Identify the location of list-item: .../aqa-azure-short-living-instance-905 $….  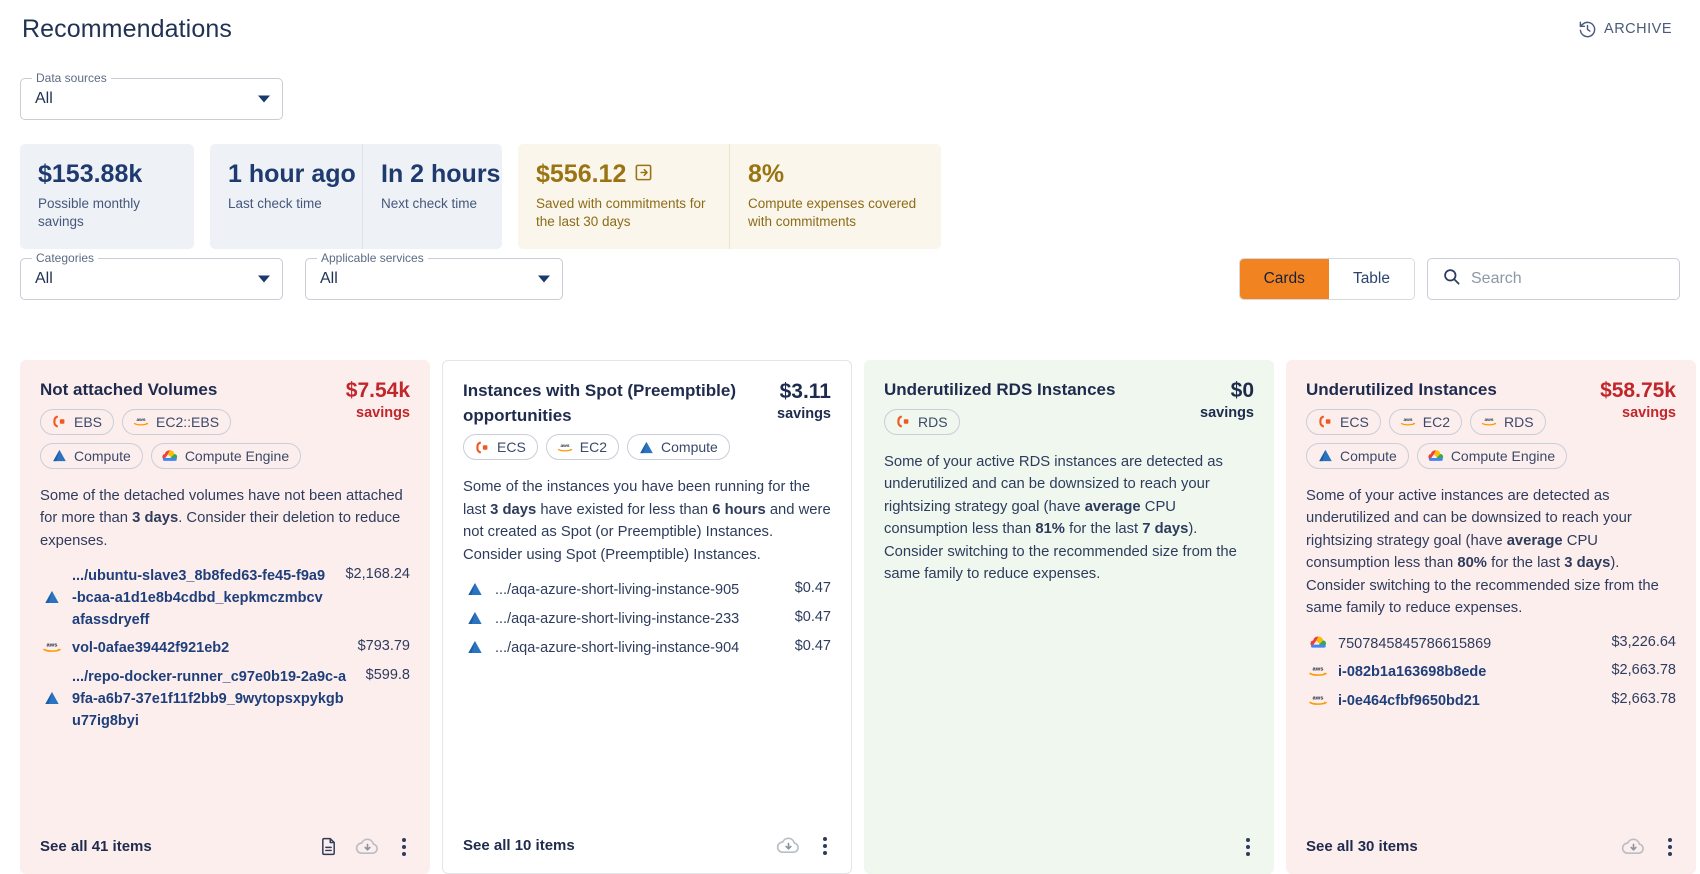
(647, 591).